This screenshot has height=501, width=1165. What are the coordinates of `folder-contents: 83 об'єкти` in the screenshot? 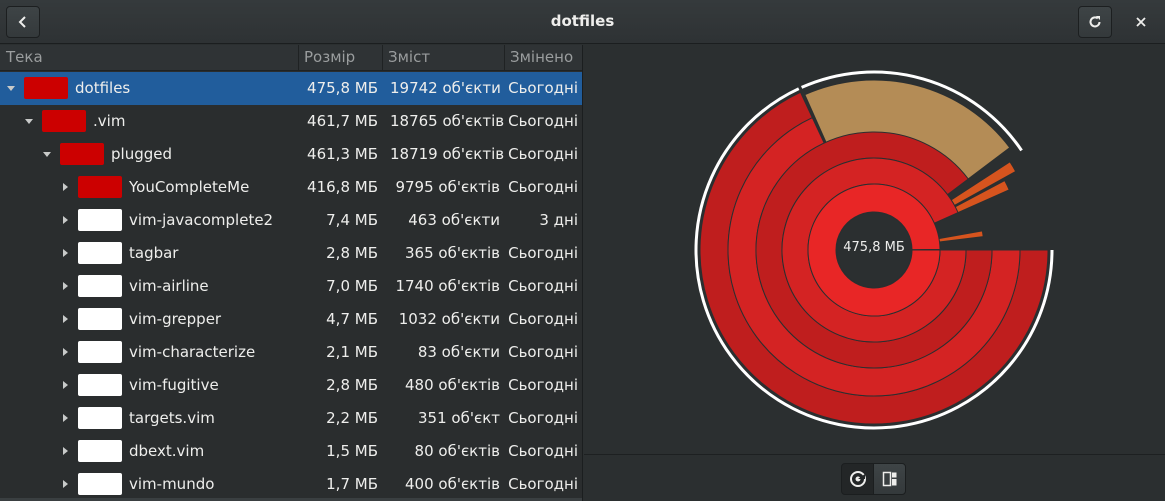 It's located at (458, 352).